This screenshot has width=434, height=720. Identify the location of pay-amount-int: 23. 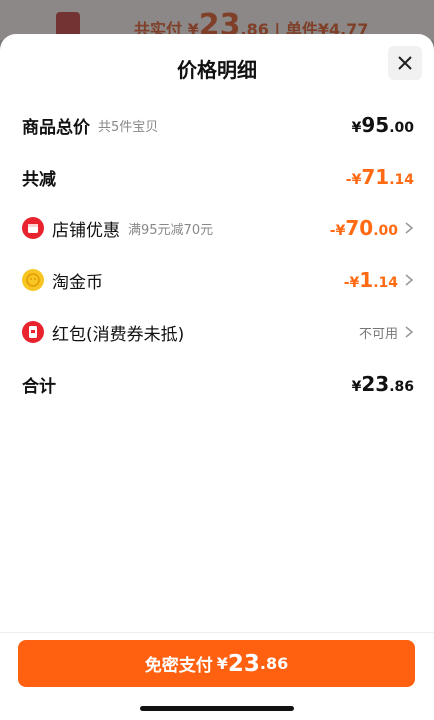
(243, 663).